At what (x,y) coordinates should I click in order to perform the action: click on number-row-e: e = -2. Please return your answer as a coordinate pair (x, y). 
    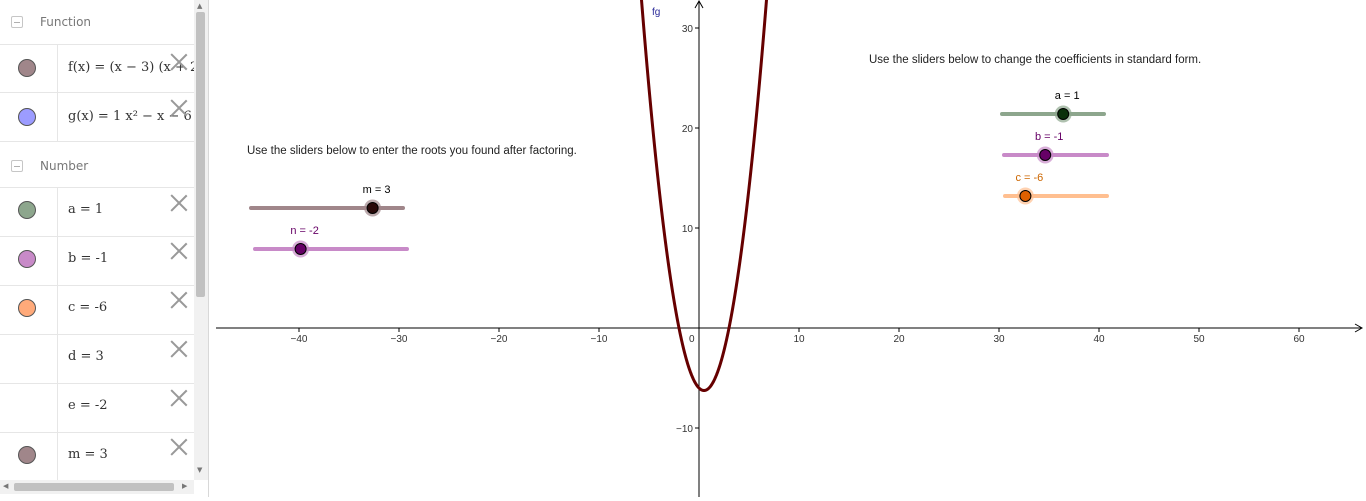
    Looking at the image, I should click on (97, 408).